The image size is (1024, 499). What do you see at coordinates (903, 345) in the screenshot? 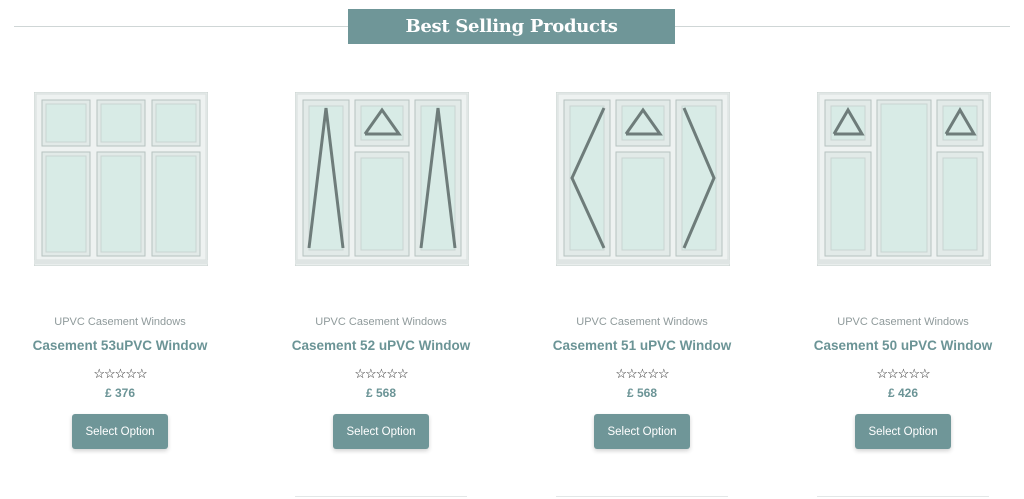
I see `product-title: Casement 50 uPVC Window` at bounding box center [903, 345].